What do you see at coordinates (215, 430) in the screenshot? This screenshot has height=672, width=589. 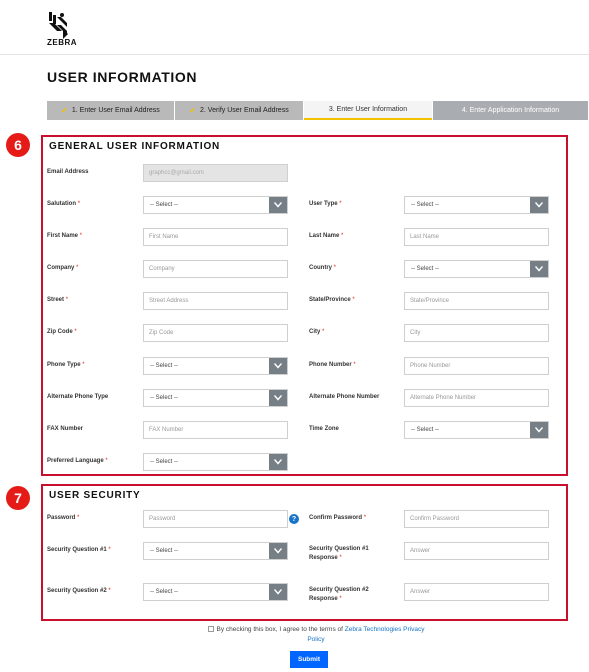 I see `fax-field: FAX Number` at bounding box center [215, 430].